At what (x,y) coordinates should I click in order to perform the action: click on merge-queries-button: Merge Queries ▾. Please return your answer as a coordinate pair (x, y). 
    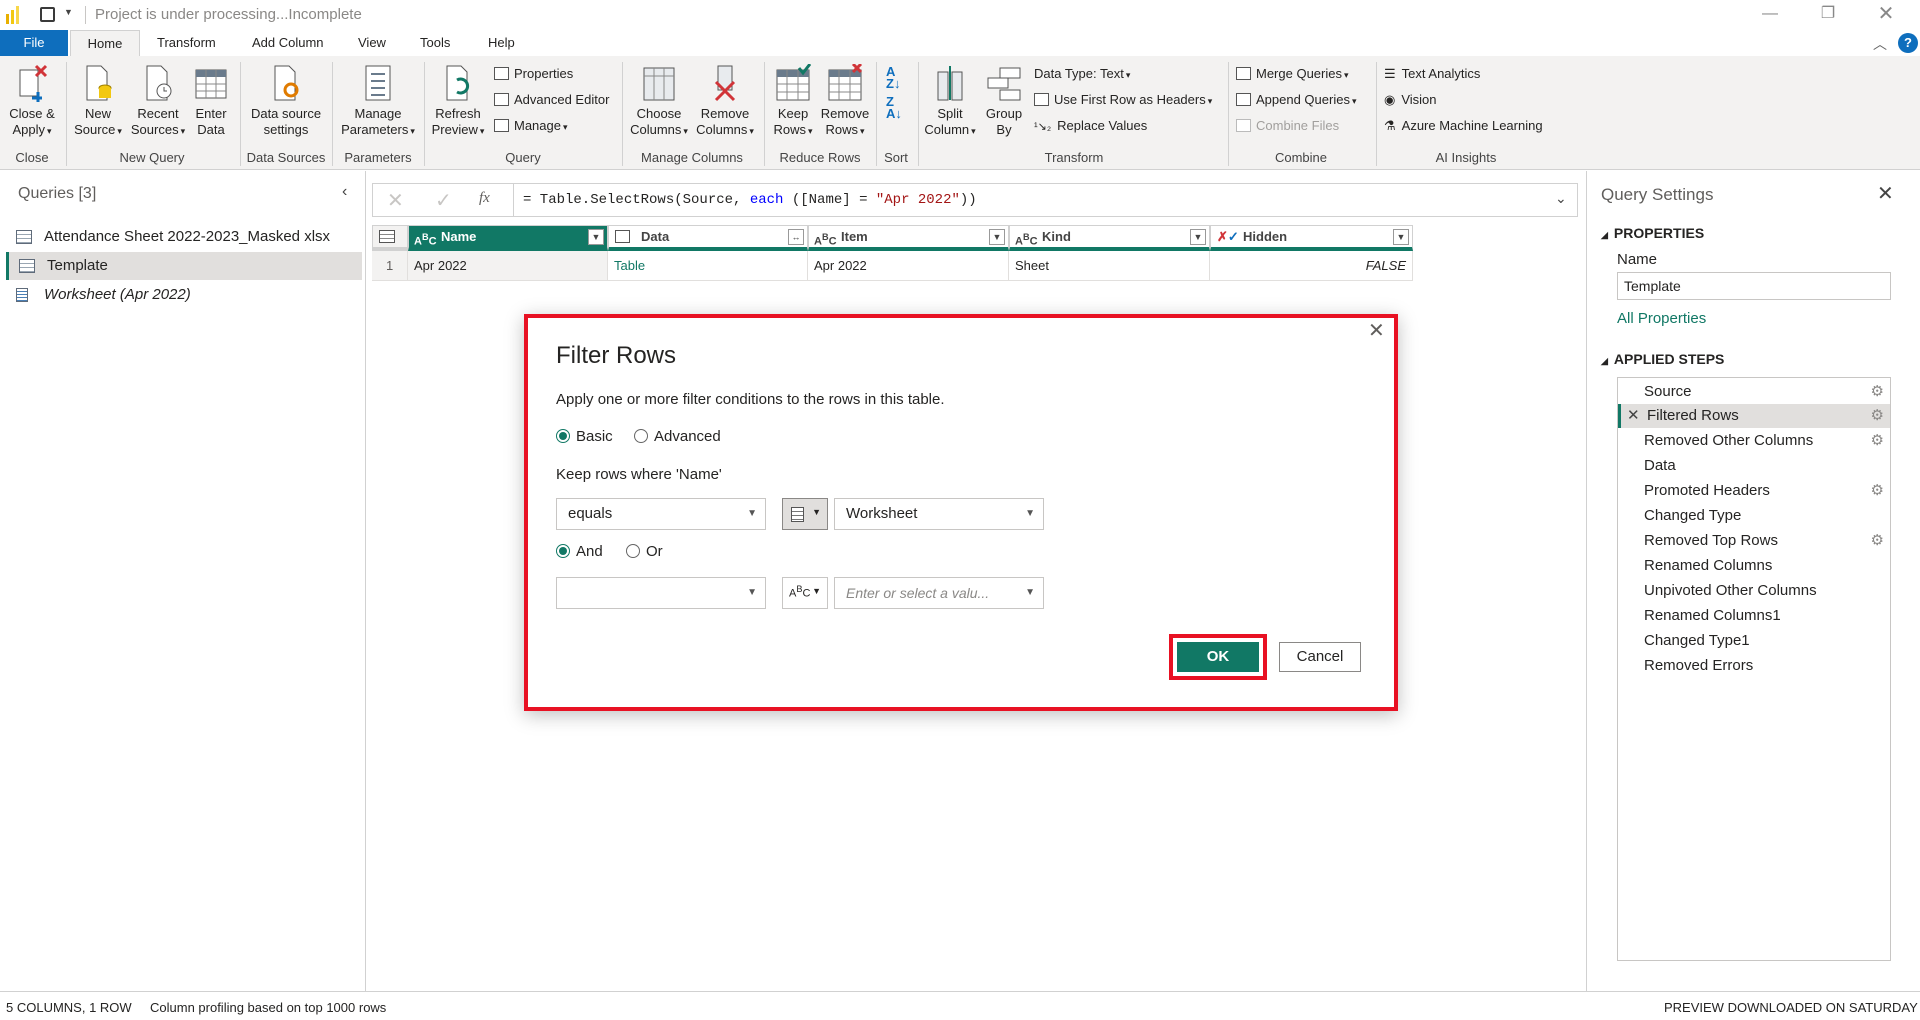
    Looking at the image, I should click on (1292, 74).